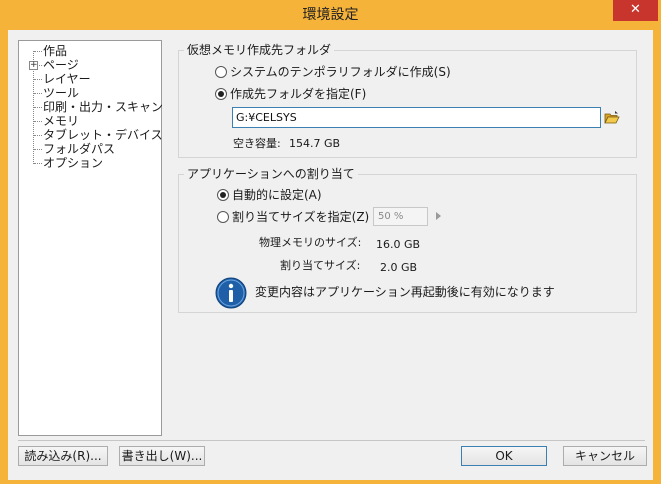 The image size is (661, 484). I want to click on tree-item-layer: レイヤー, so click(67, 79).